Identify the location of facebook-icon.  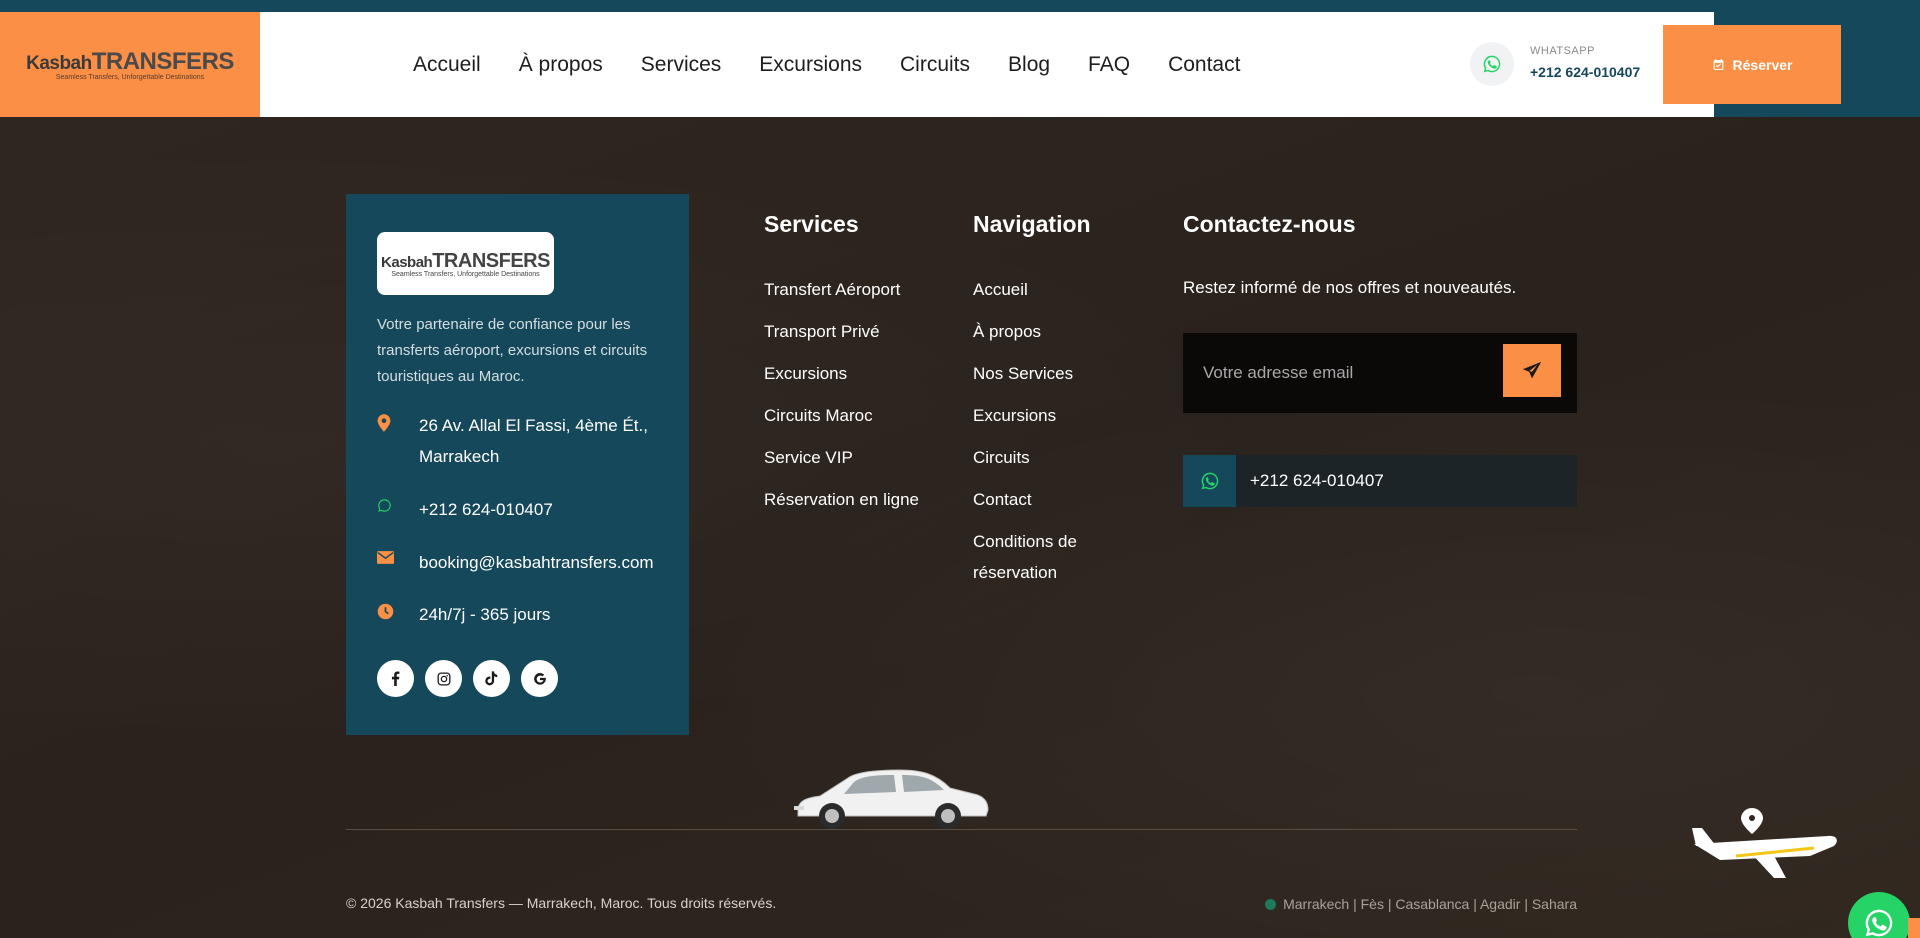
(395, 678).